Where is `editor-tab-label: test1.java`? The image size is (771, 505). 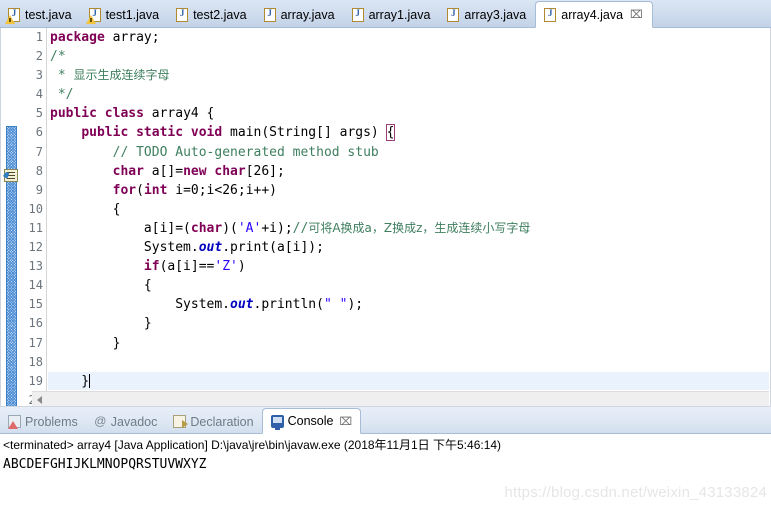 editor-tab-label: test1.java is located at coordinates (132, 15).